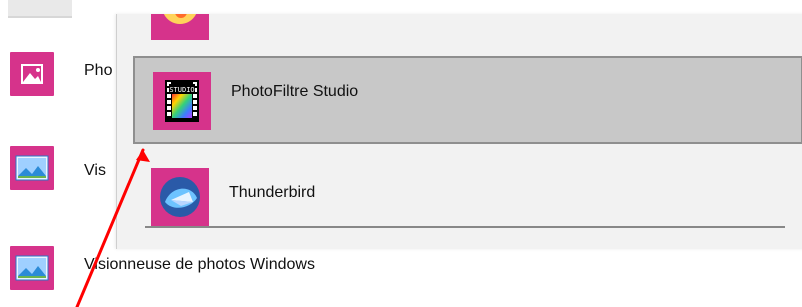 The image size is (802, 307). Describe the element at coordinates (467, 35) in the screenshot. I see `popup-item` at that location.